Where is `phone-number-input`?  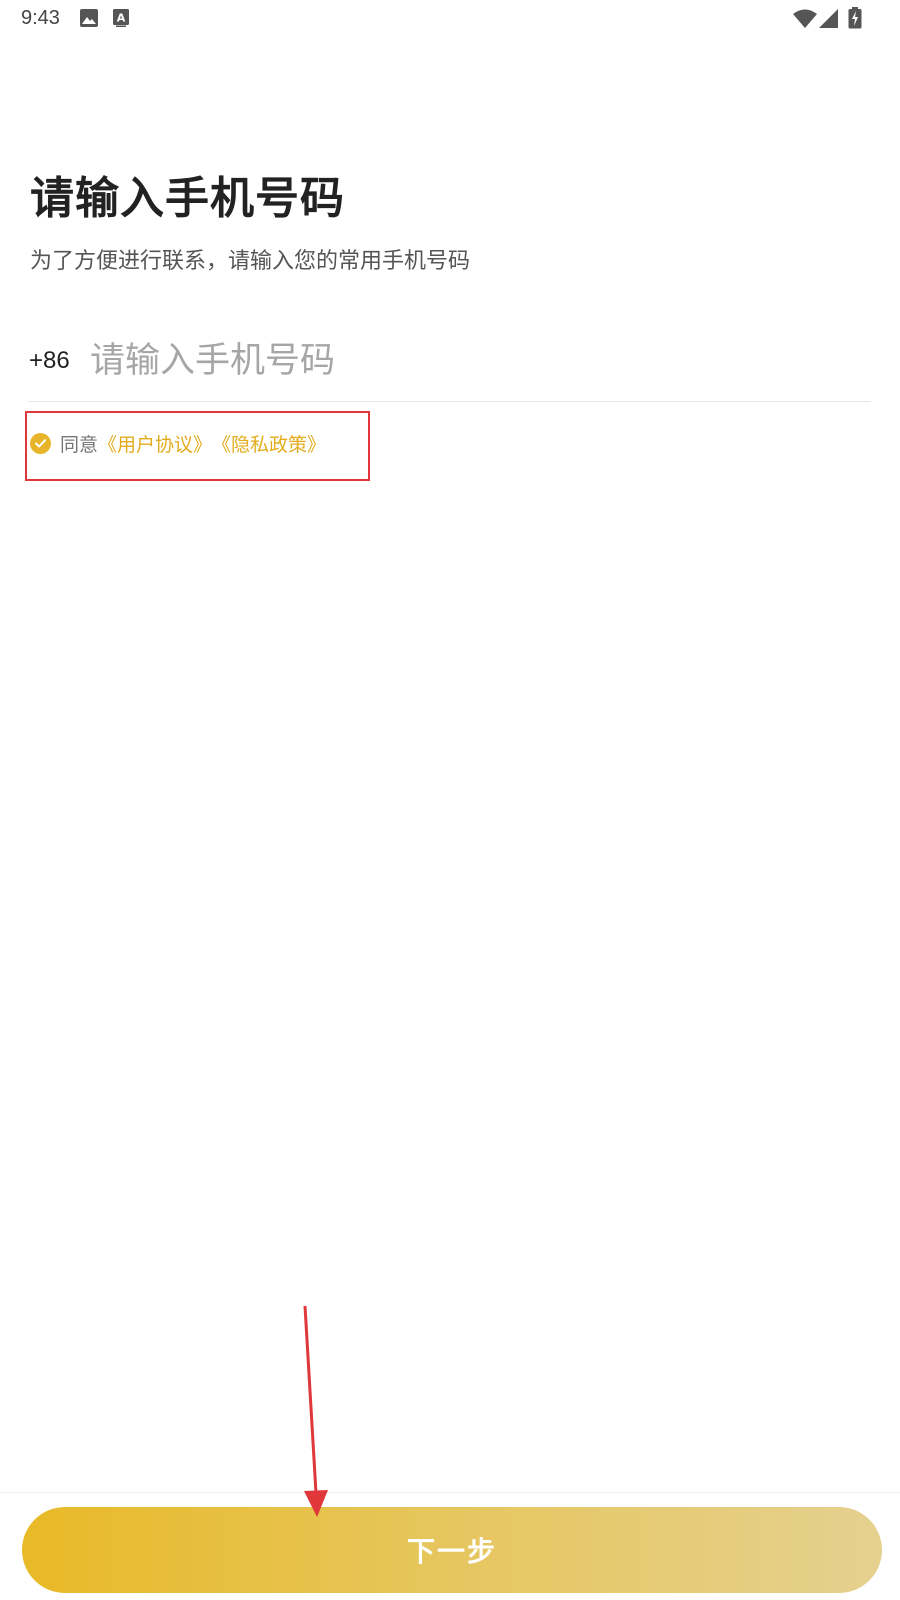
phone-number-input is located at coordinates (470, 361).